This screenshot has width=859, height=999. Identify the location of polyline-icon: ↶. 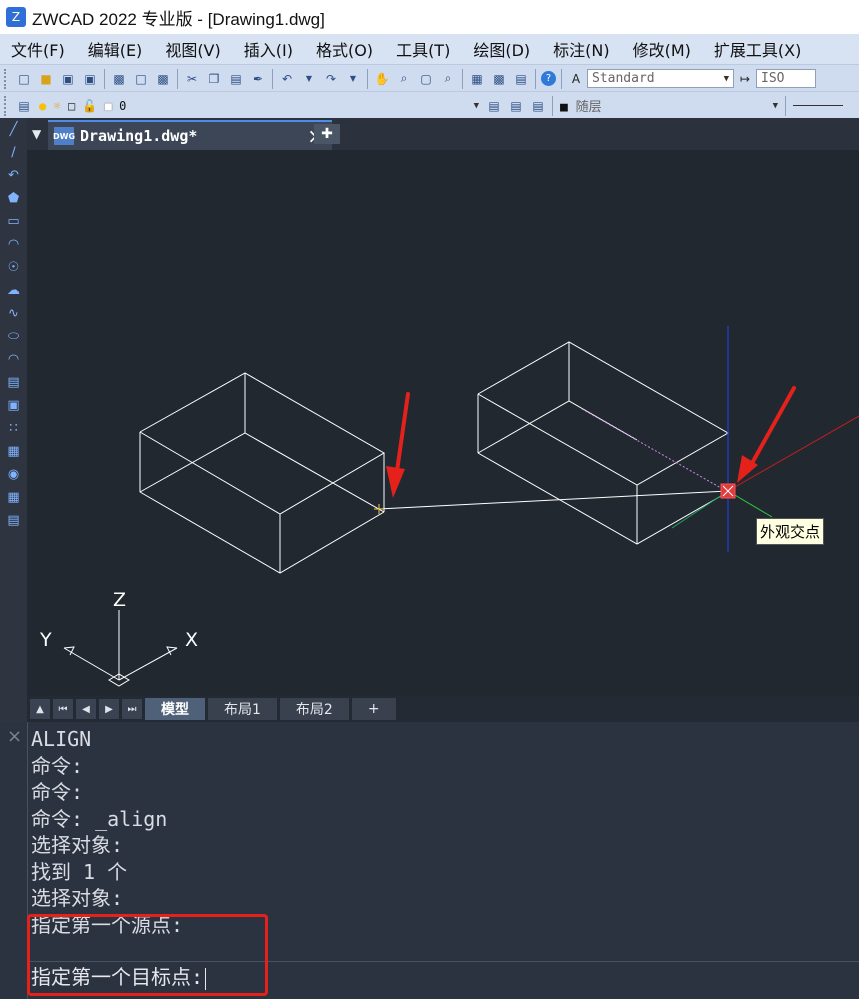
(13, 175).